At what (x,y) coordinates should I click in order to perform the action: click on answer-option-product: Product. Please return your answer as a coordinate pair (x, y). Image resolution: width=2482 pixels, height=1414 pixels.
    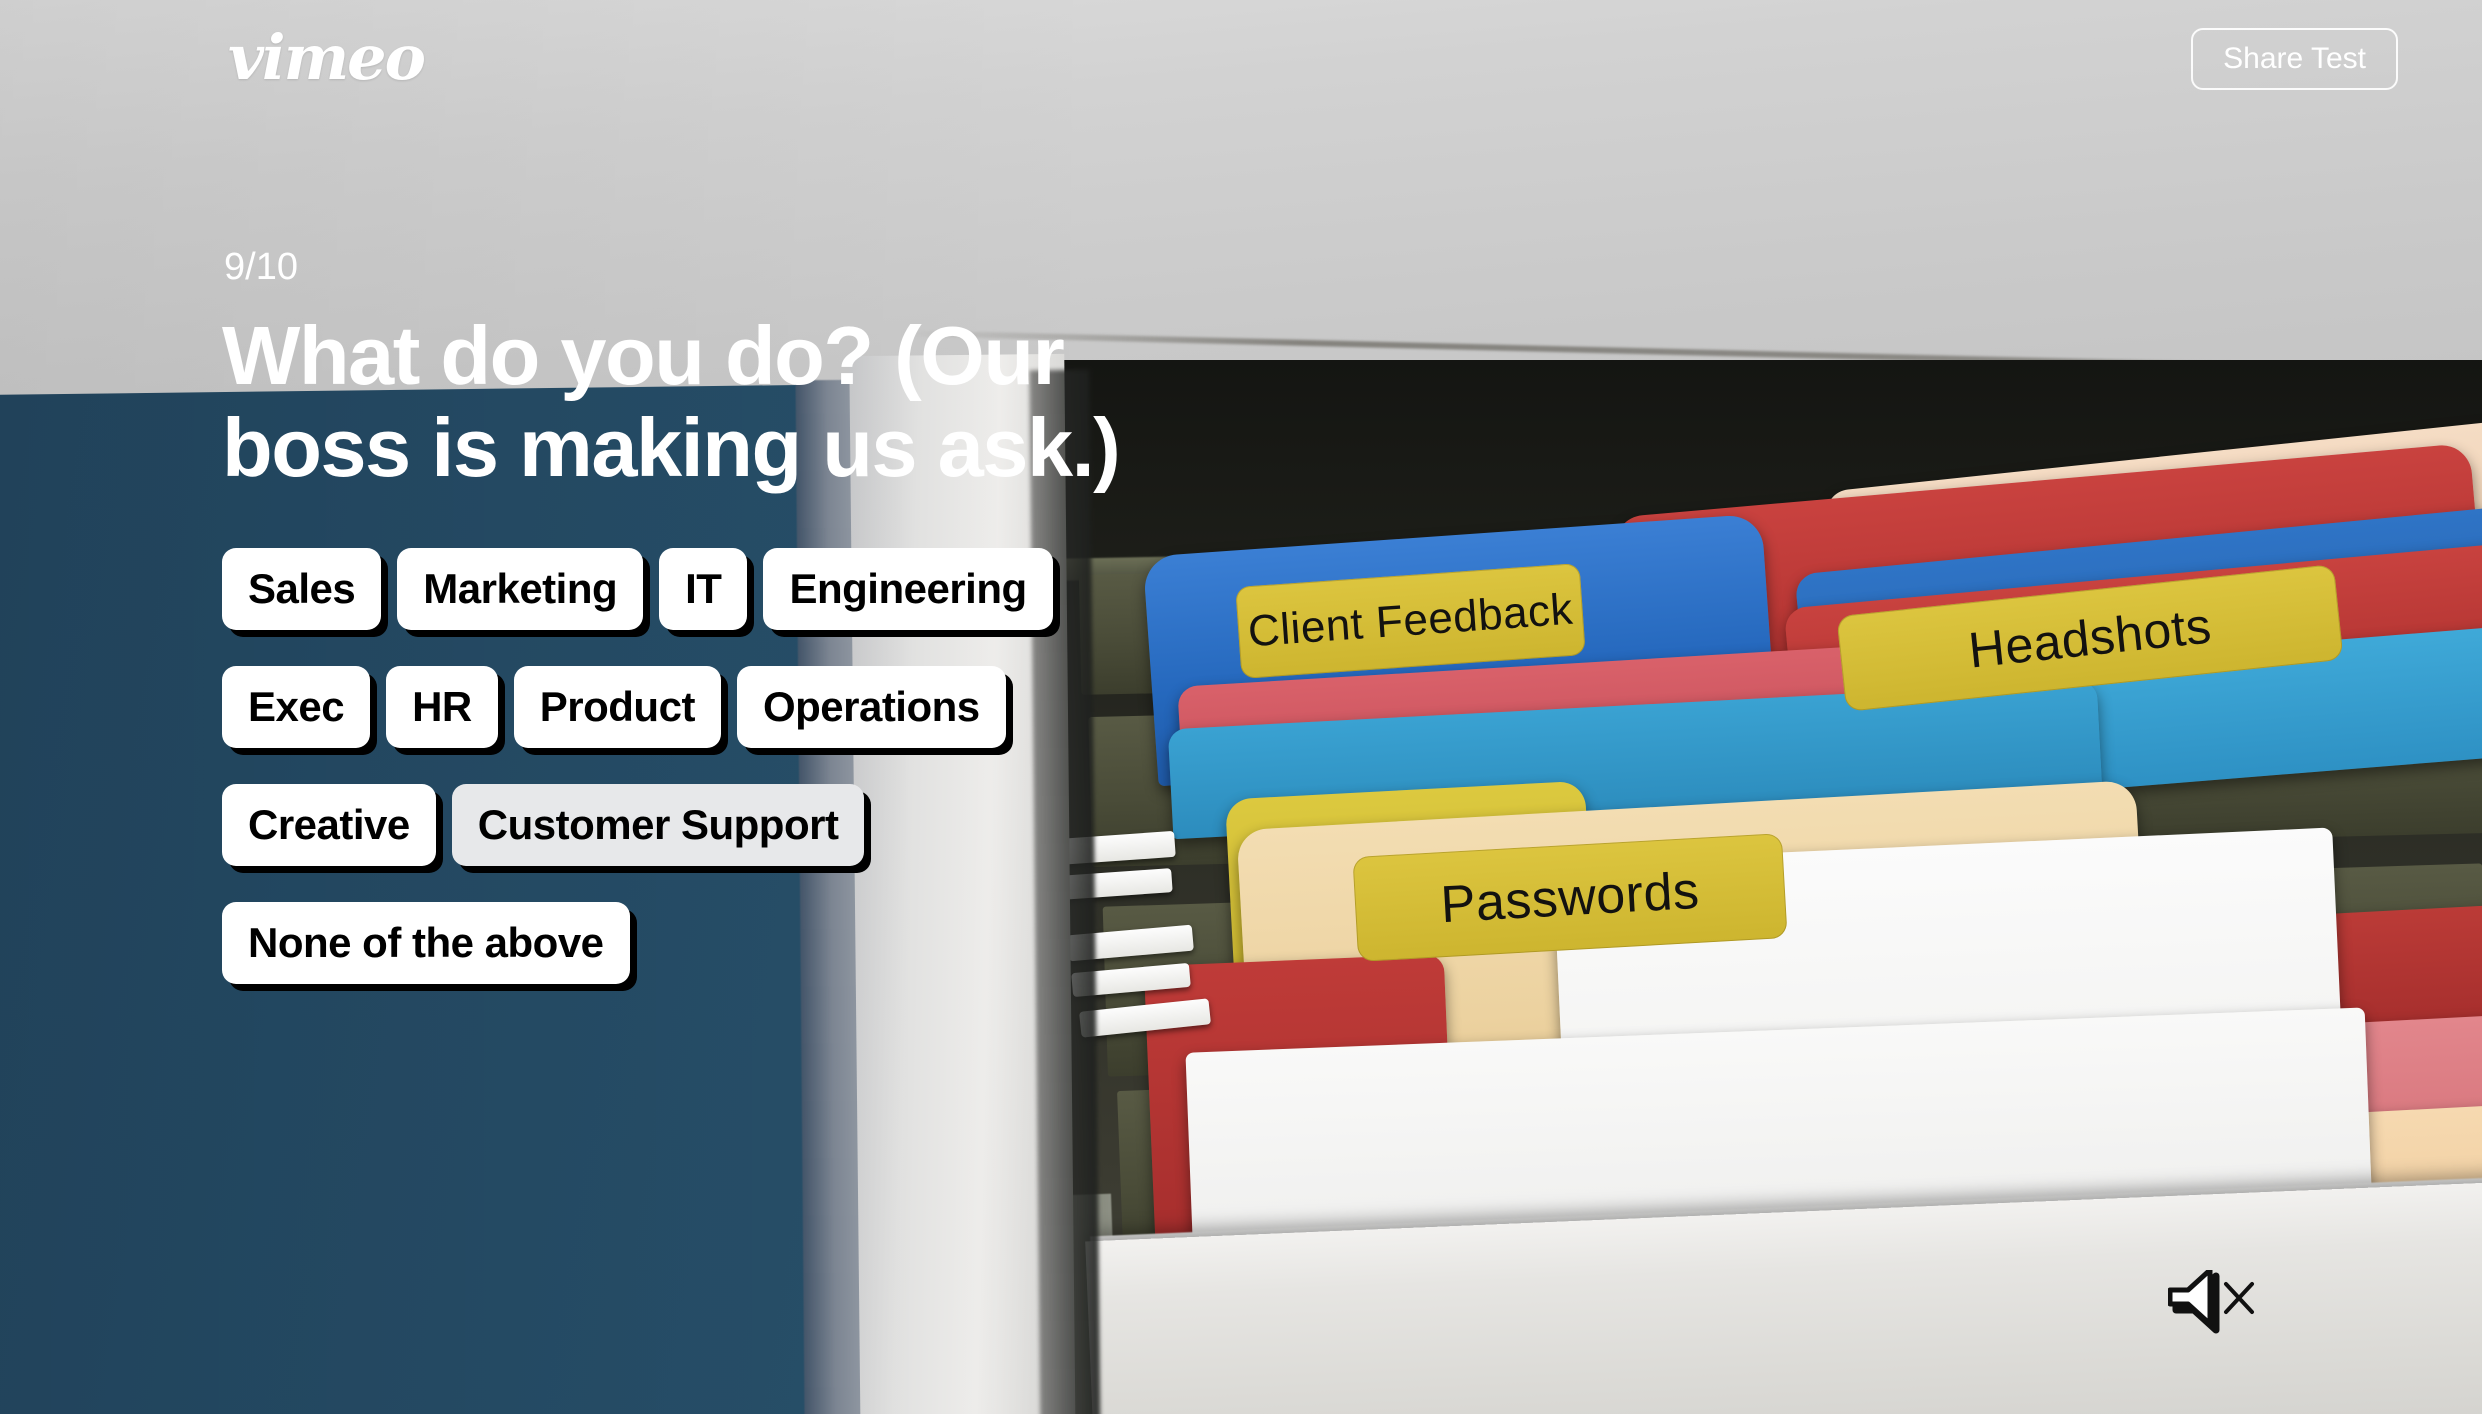
    Looking at the image, I should click on (617, 707).